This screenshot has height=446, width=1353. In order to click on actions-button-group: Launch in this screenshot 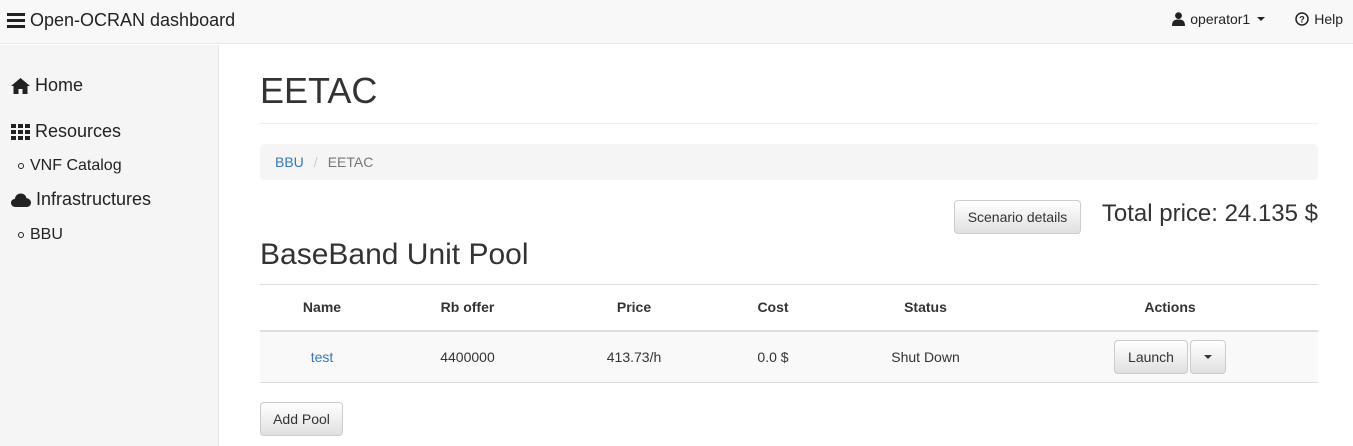, I will do `click(1170, 356)`.